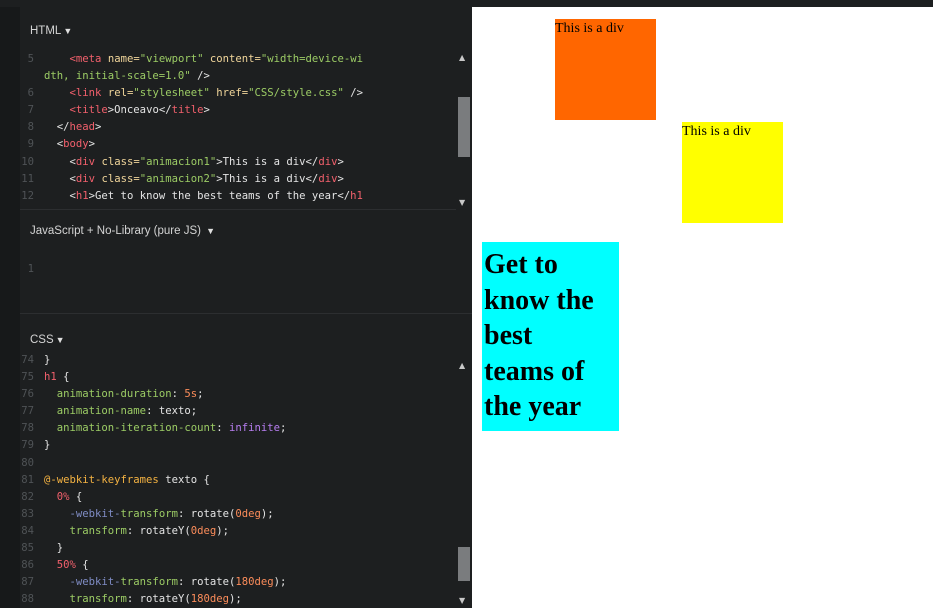 The image size is (933, 608). What do you see at coordinates (521, 264) in the screenshot?
I see `heading-line: Get to` at bounding box center [521, 264].